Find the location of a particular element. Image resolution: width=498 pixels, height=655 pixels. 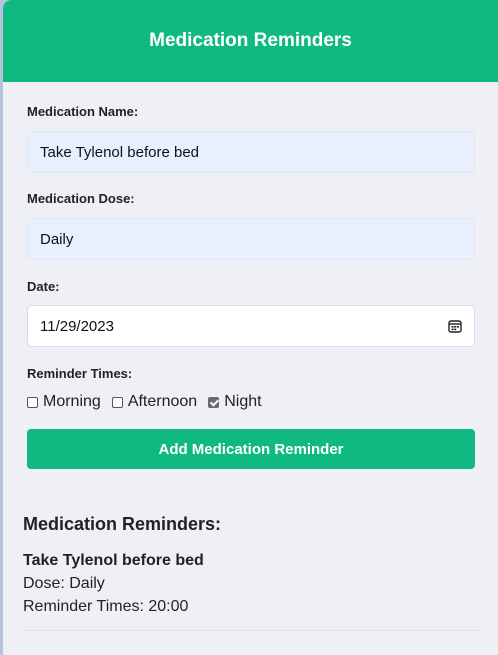

afternoon-checkbox-label: Afternoon is located at coordinates (162, 401).